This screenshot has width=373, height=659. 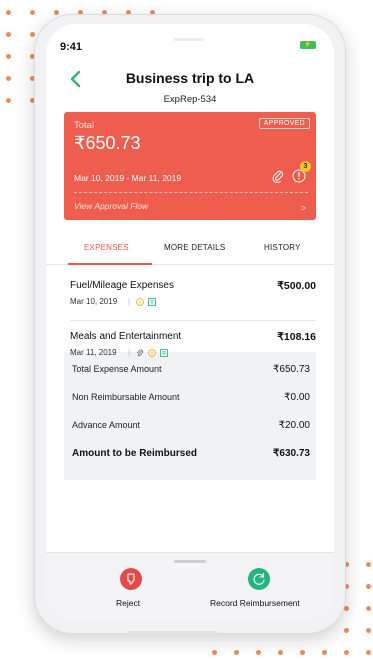 I want to click on drag-handle, so click(x=190, y=561).